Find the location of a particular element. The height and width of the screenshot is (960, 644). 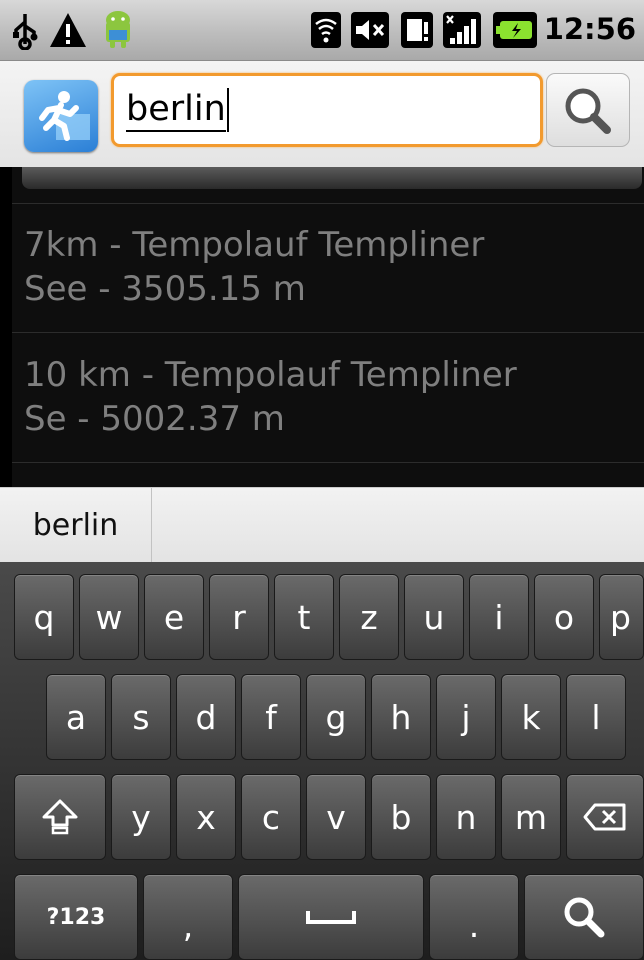

key-l: l is located at coordinates (596, 717).